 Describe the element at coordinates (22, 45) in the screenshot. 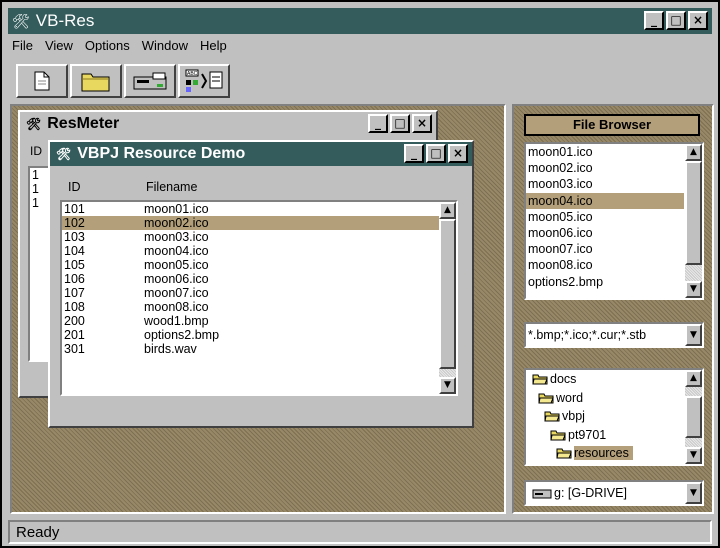

I see `menu-file: File` at that location.